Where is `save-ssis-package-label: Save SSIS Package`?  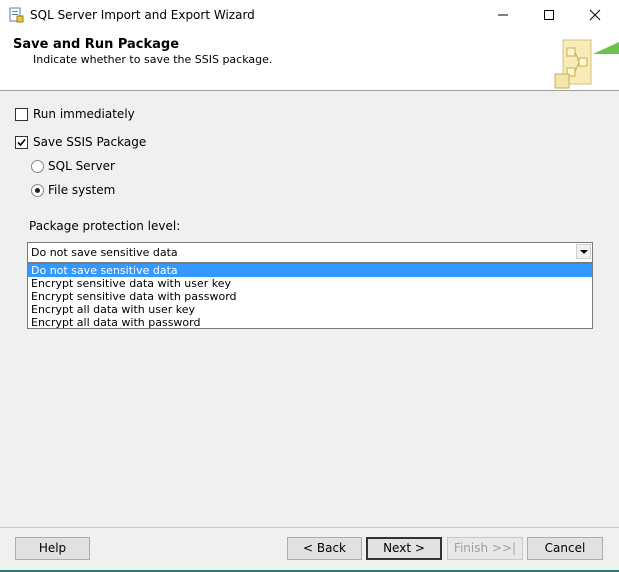
save-ssis-package-label: Save SSIS Package is located at coordinates (89, 142).